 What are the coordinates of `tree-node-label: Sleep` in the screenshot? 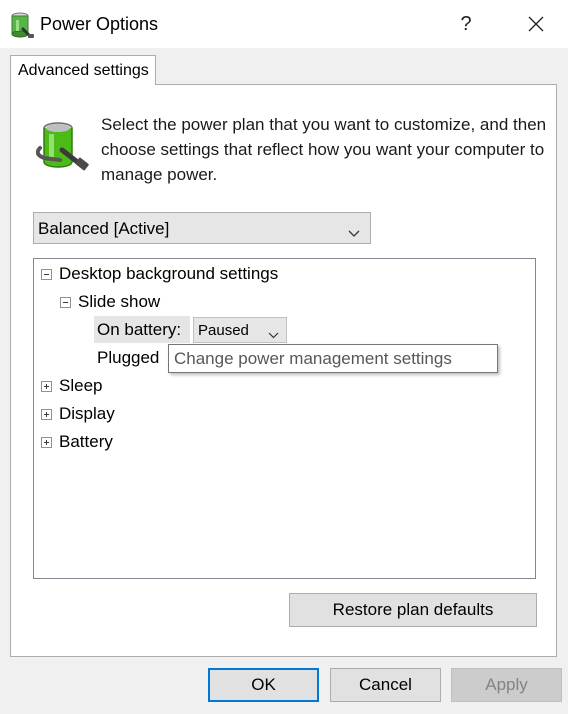 It's located at (81, 385).